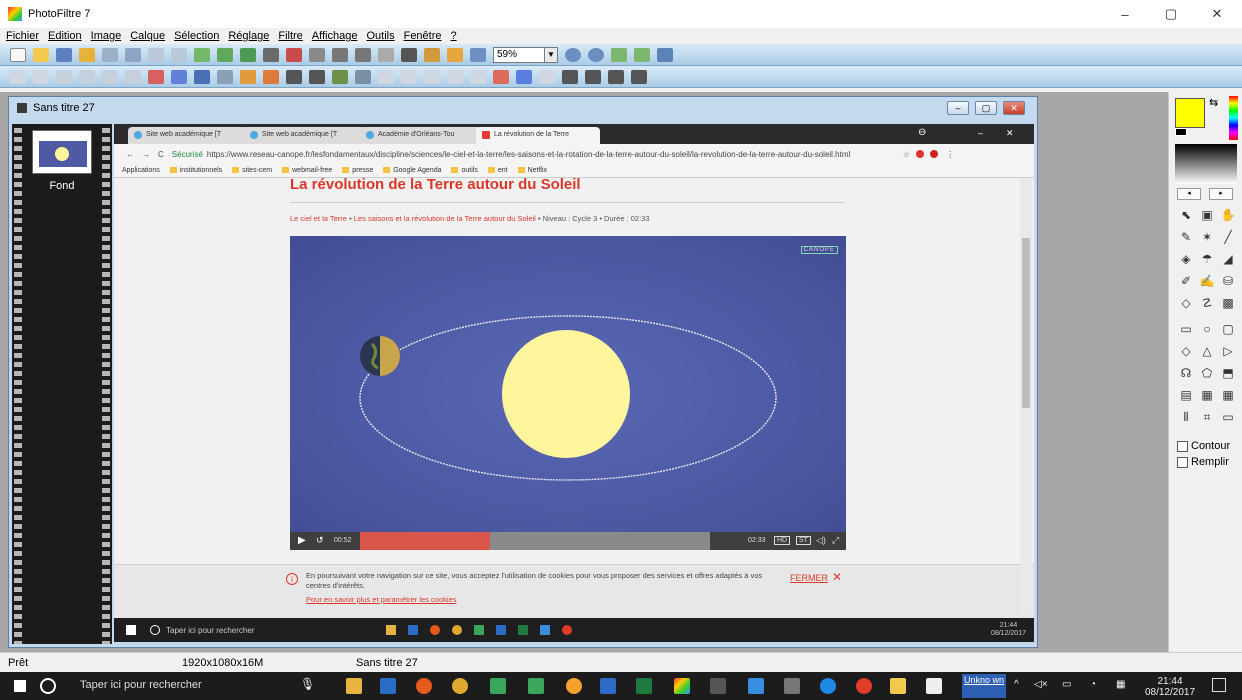  I want to click on bookmark-presse: presse, so click(357, 170).